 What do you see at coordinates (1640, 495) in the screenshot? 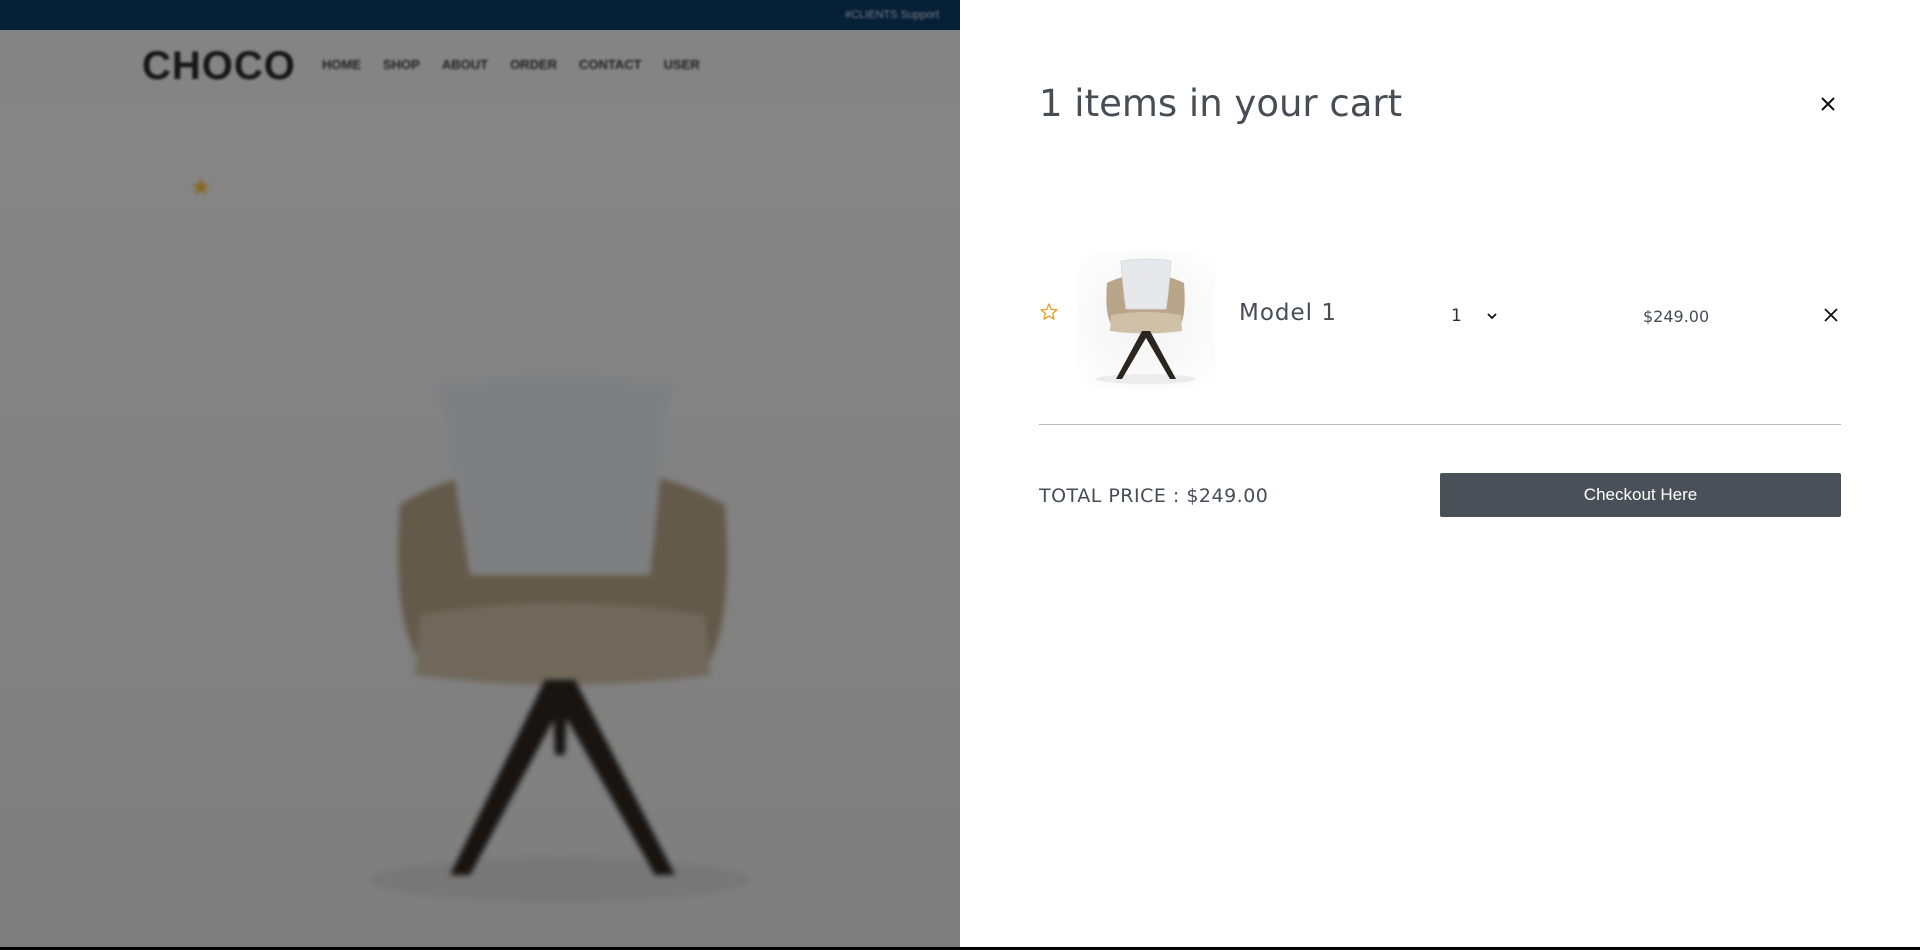
I see `checkout-button: Checkout Here` at bounding box center [1640, 495].